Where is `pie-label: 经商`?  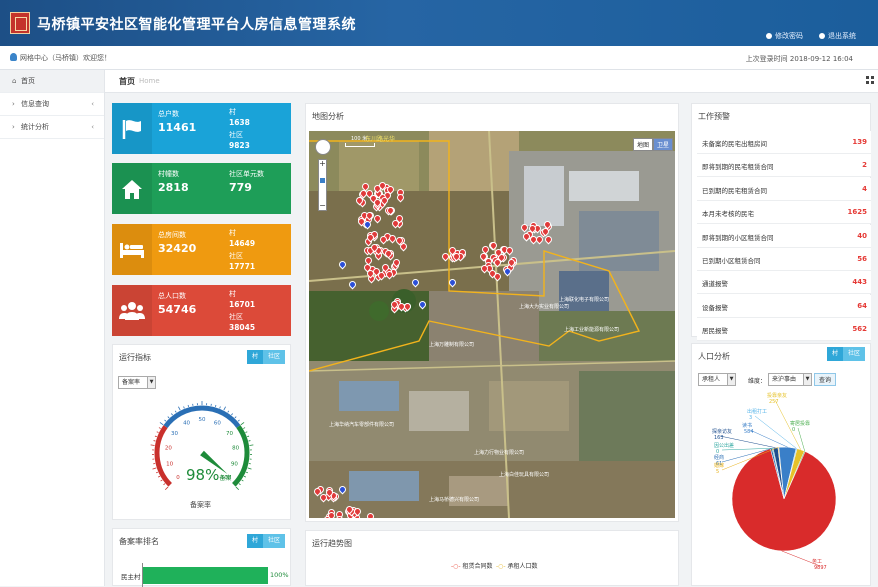 pie-label: 经商 is located at coordinates (719, 457).